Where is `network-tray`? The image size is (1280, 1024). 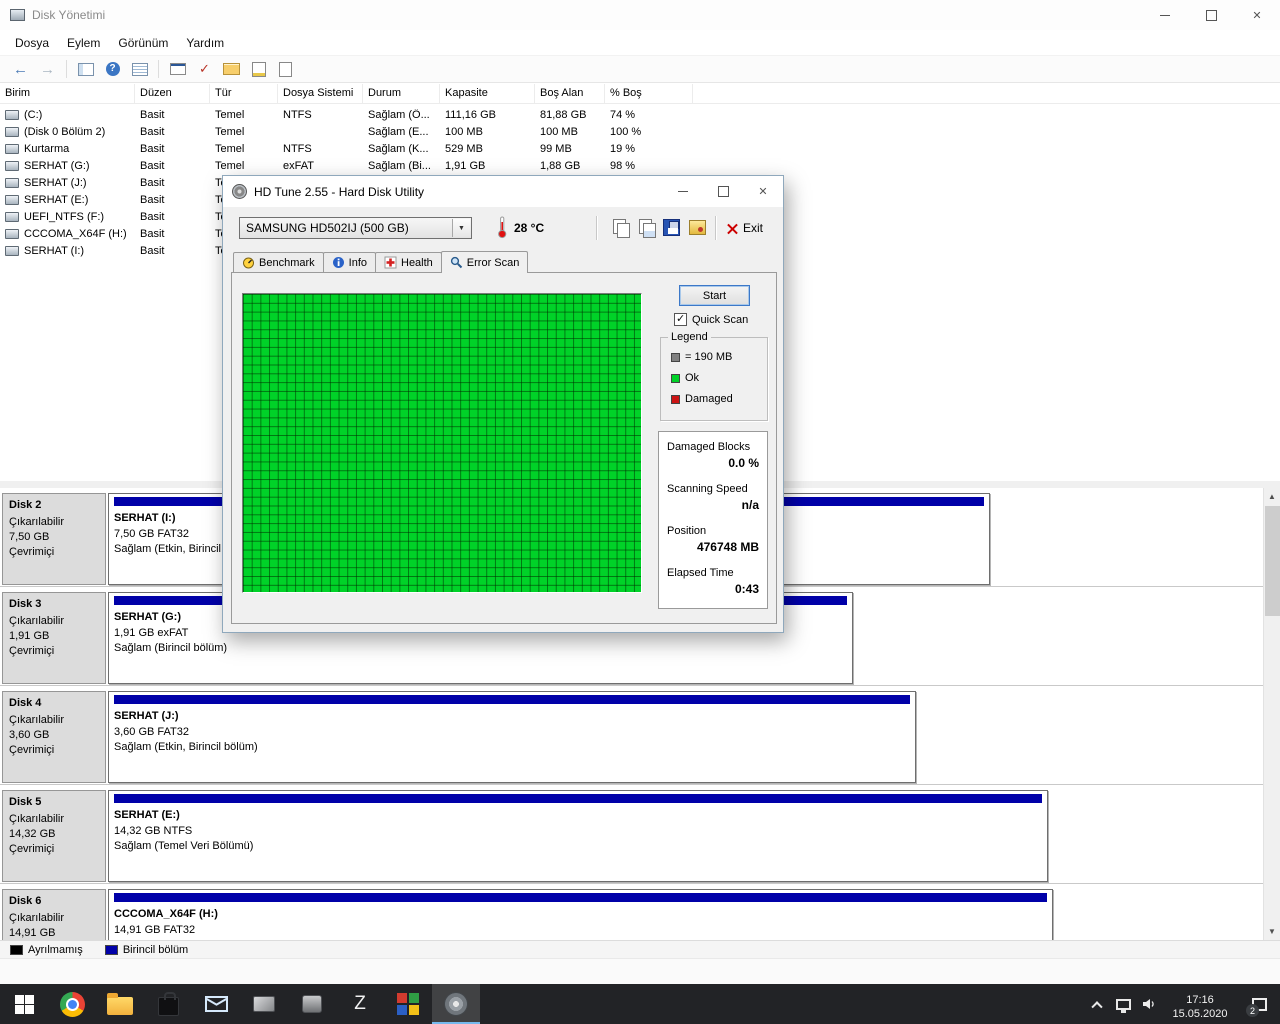
network-tray is located at coordinates (1123, 1004).